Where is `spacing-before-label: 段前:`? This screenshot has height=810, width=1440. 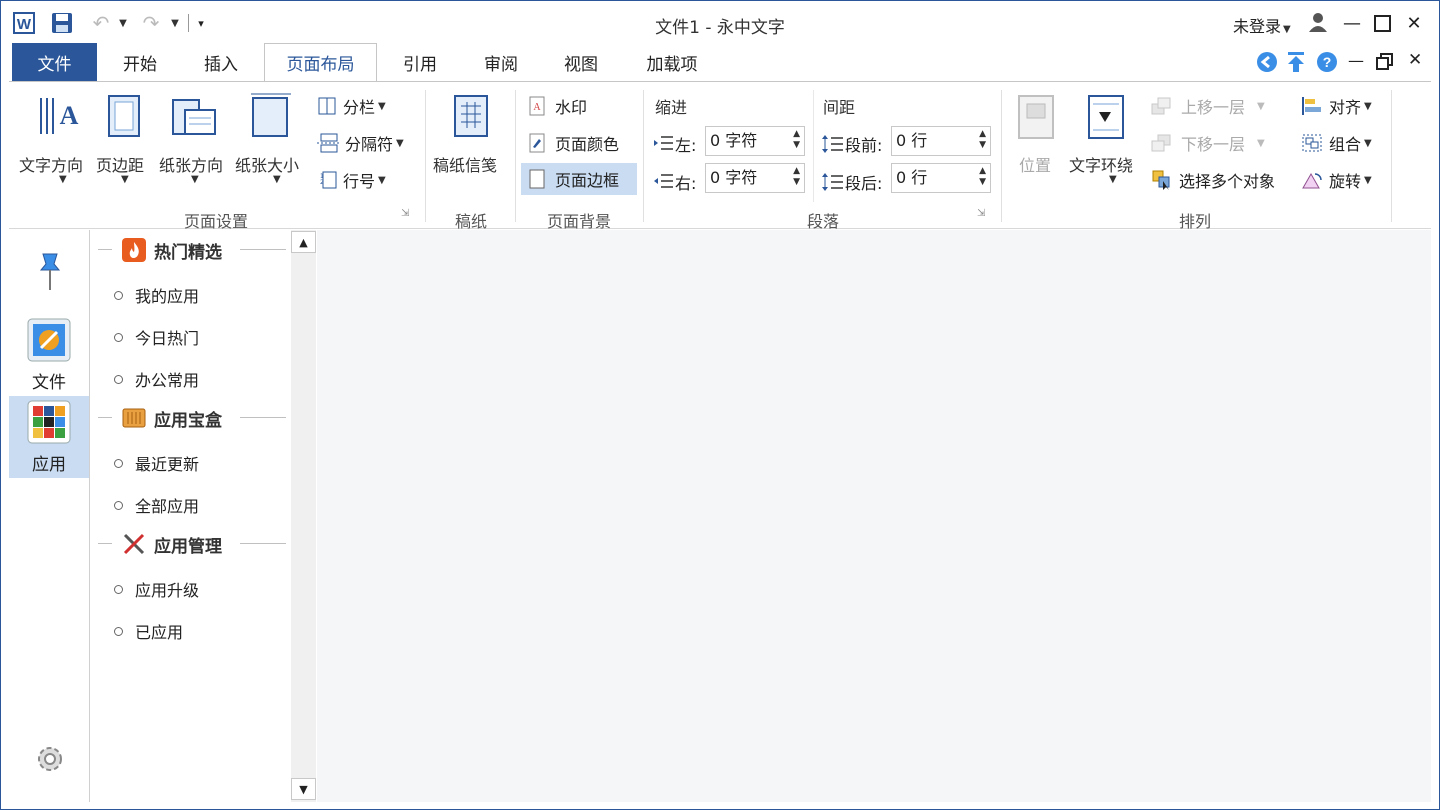 spacing-before-label: 段前: is located at coordinates (851, 144).